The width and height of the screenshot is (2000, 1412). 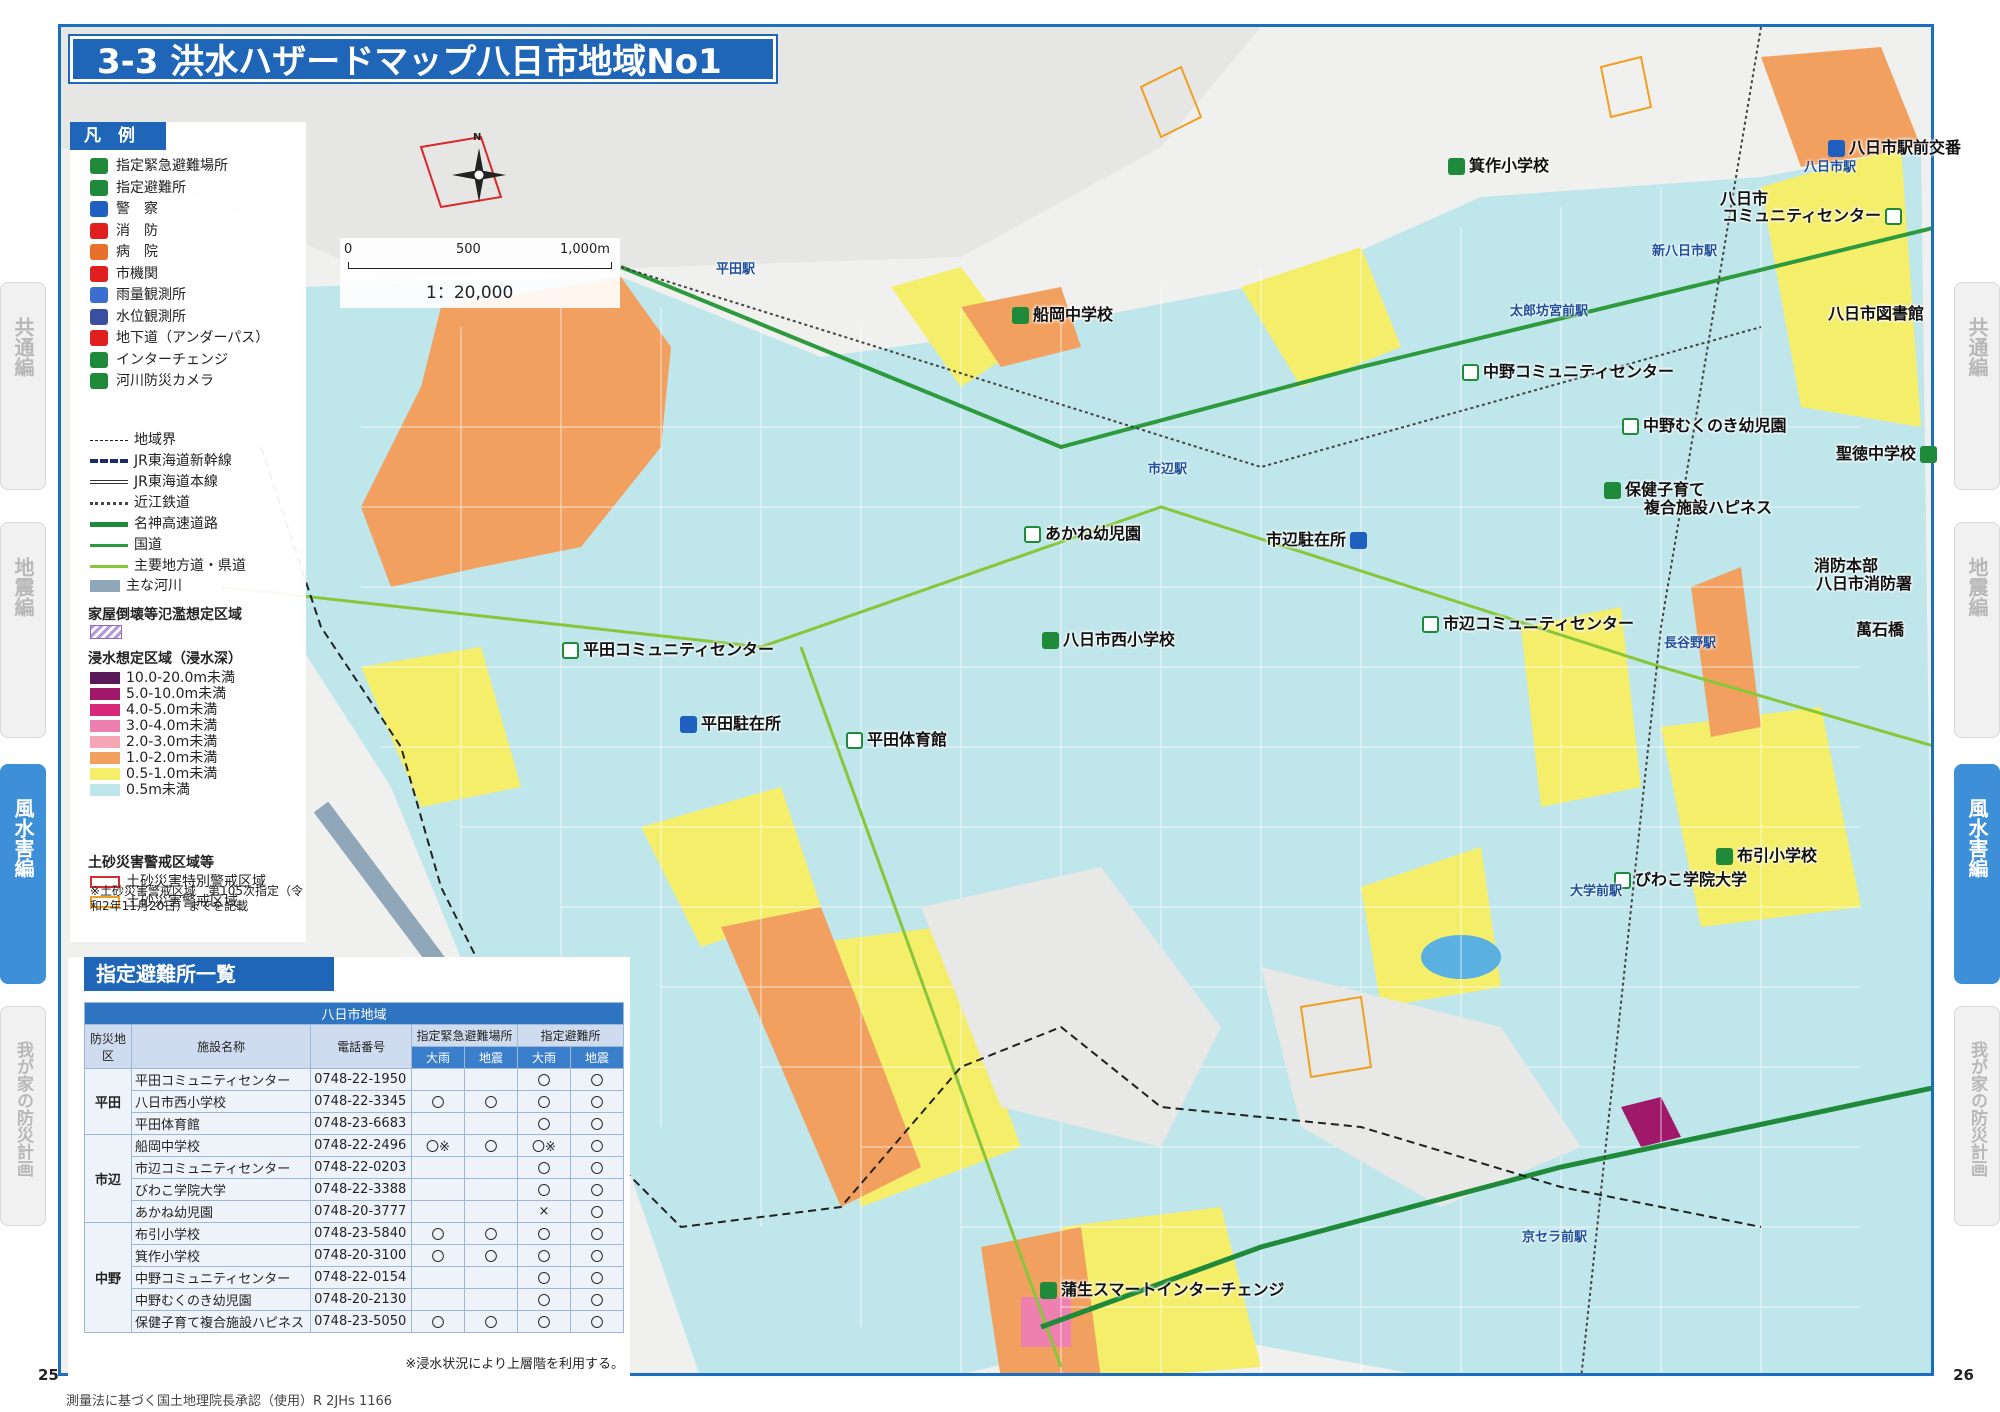 What do you see at coordinates (154, 524) in the screenshot?
I see `legend-line-item: 名神高速道路` at bounding box center [154, 524].